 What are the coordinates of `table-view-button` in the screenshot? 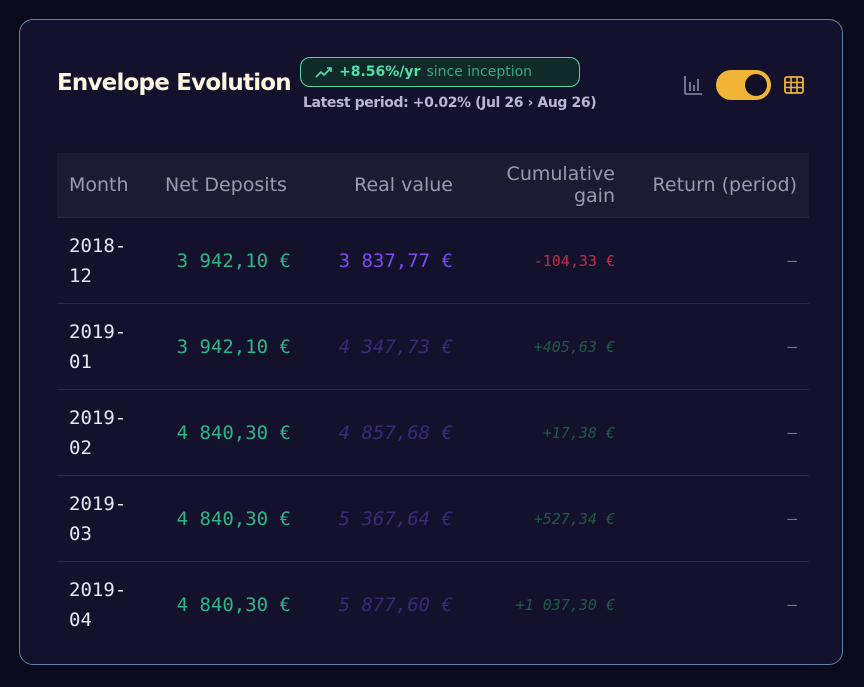 It's located at (794, 85).